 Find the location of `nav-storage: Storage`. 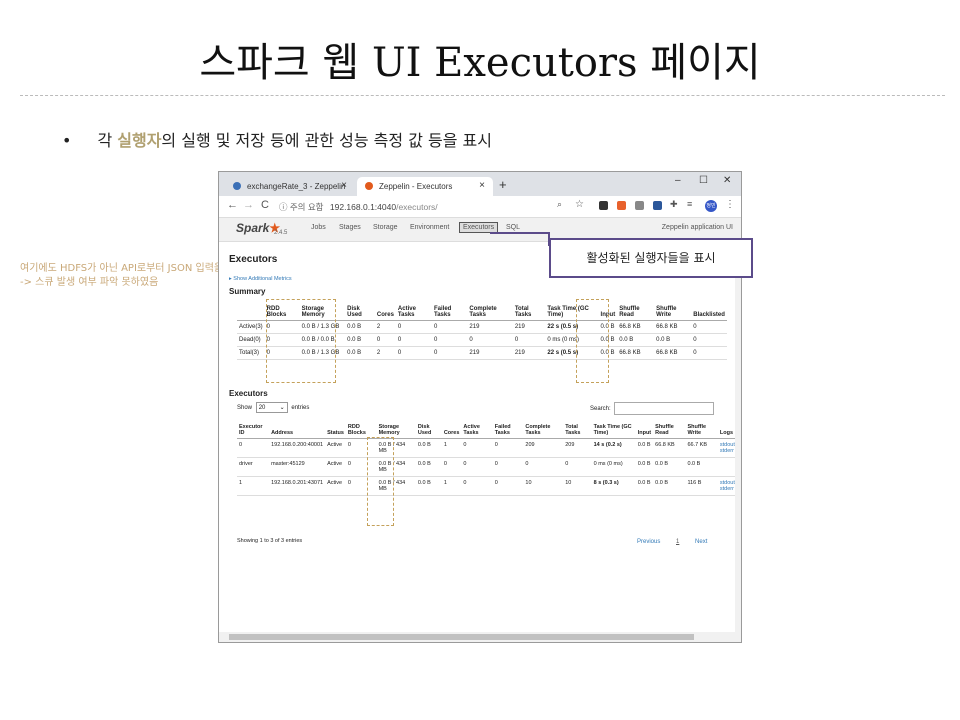

nav-storage: Storage is located at coordinates (385, 227).